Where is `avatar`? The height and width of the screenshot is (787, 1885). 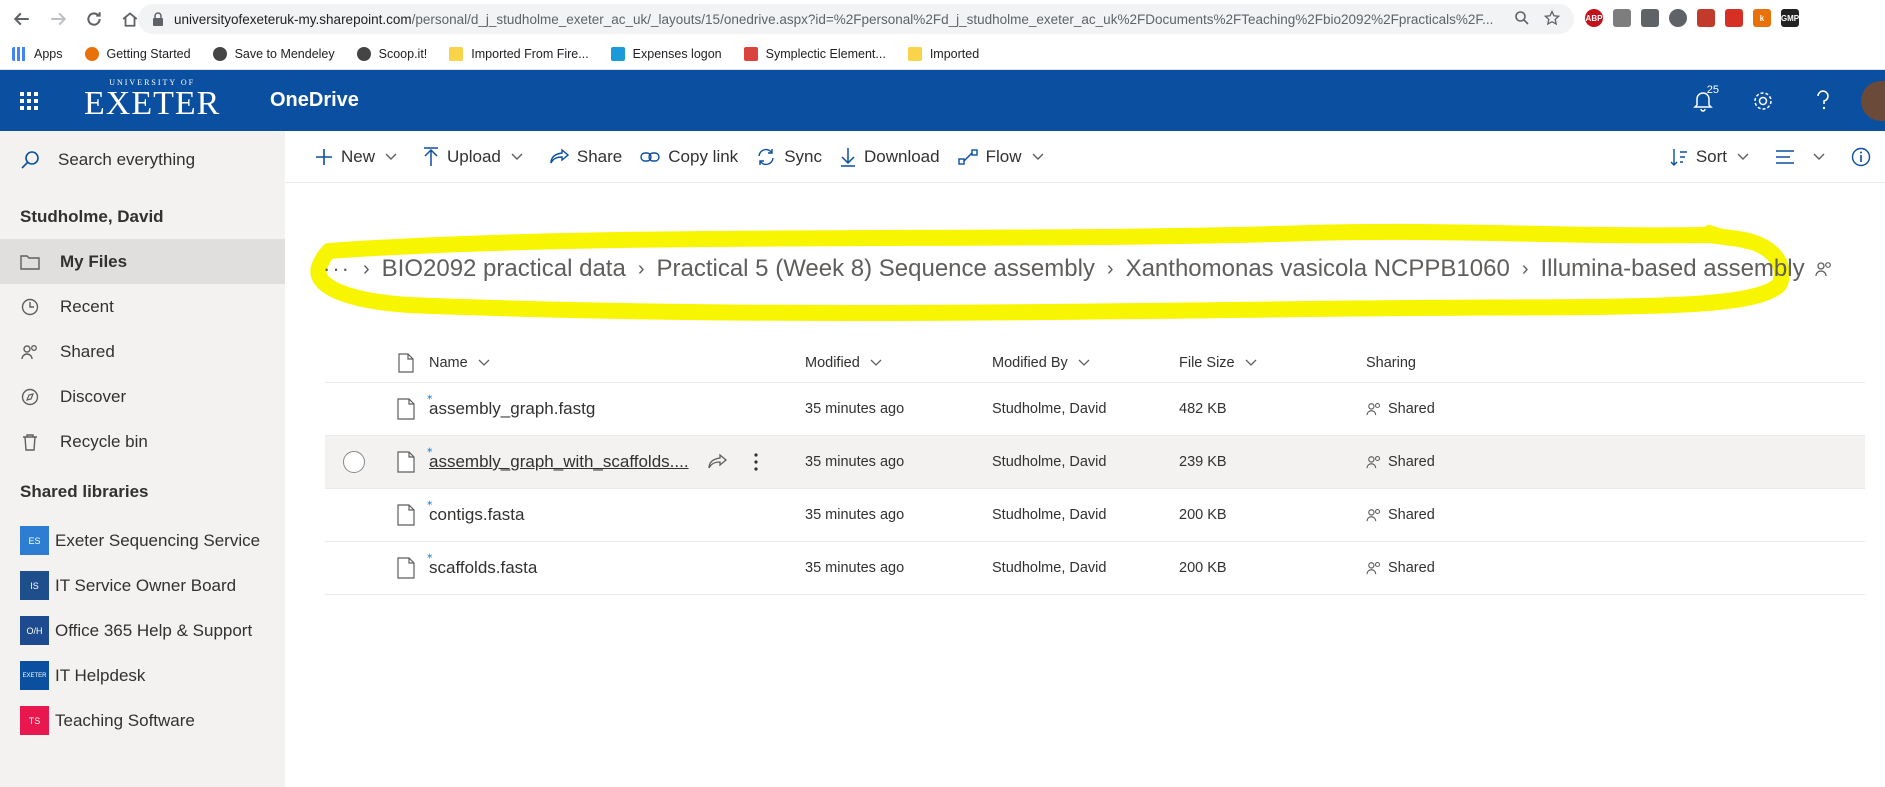 avatar is located at coordinates (1873, 100).